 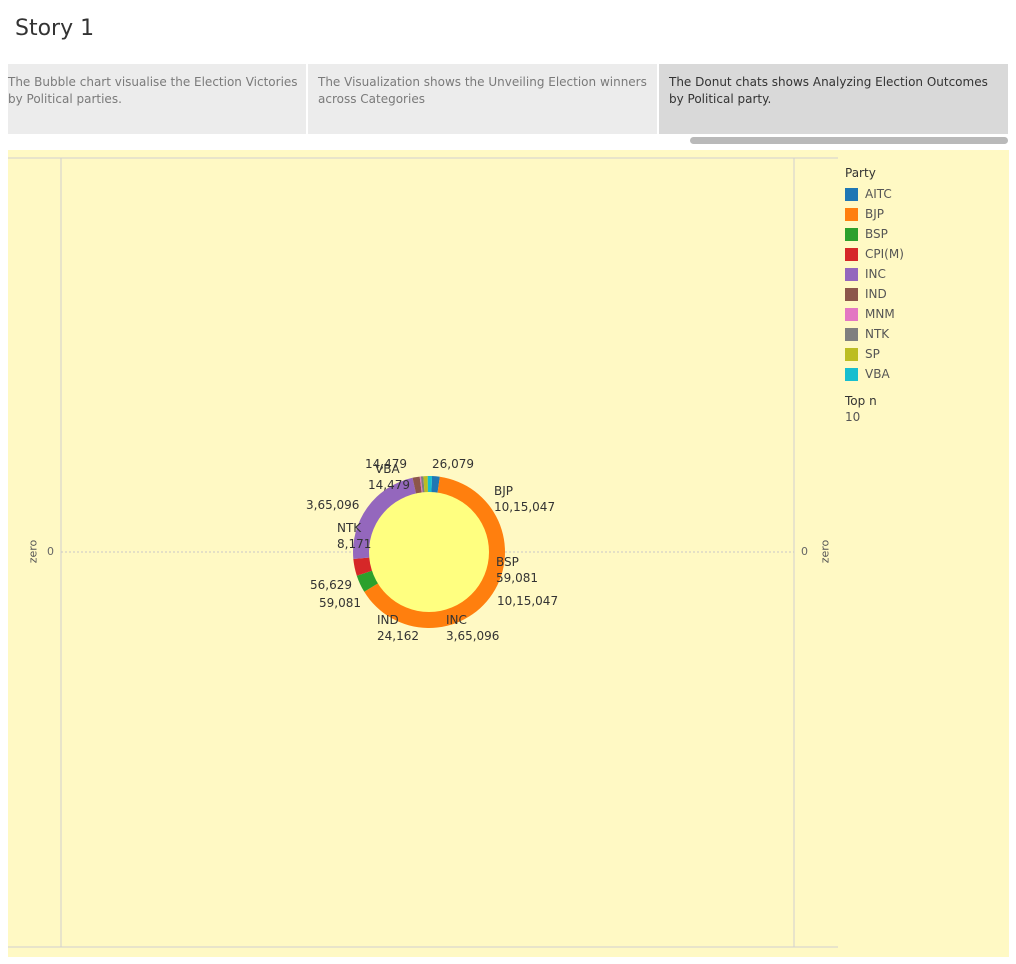 What do you see at coordinates (332, 505) in the screenshot?
I see `slice-label: 3,65,096` at bounding box center [332, 505].